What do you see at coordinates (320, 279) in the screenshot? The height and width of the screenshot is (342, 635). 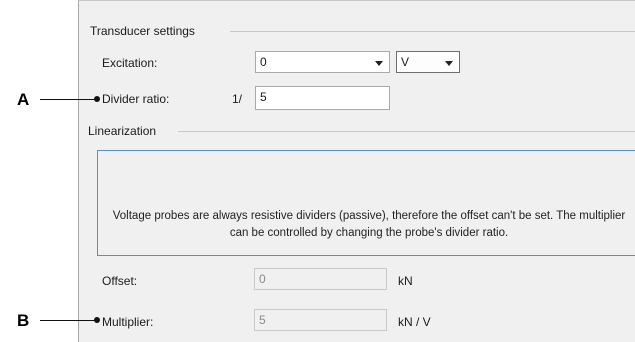 I see `offset-input: 0` at bounding box center [320, 279].